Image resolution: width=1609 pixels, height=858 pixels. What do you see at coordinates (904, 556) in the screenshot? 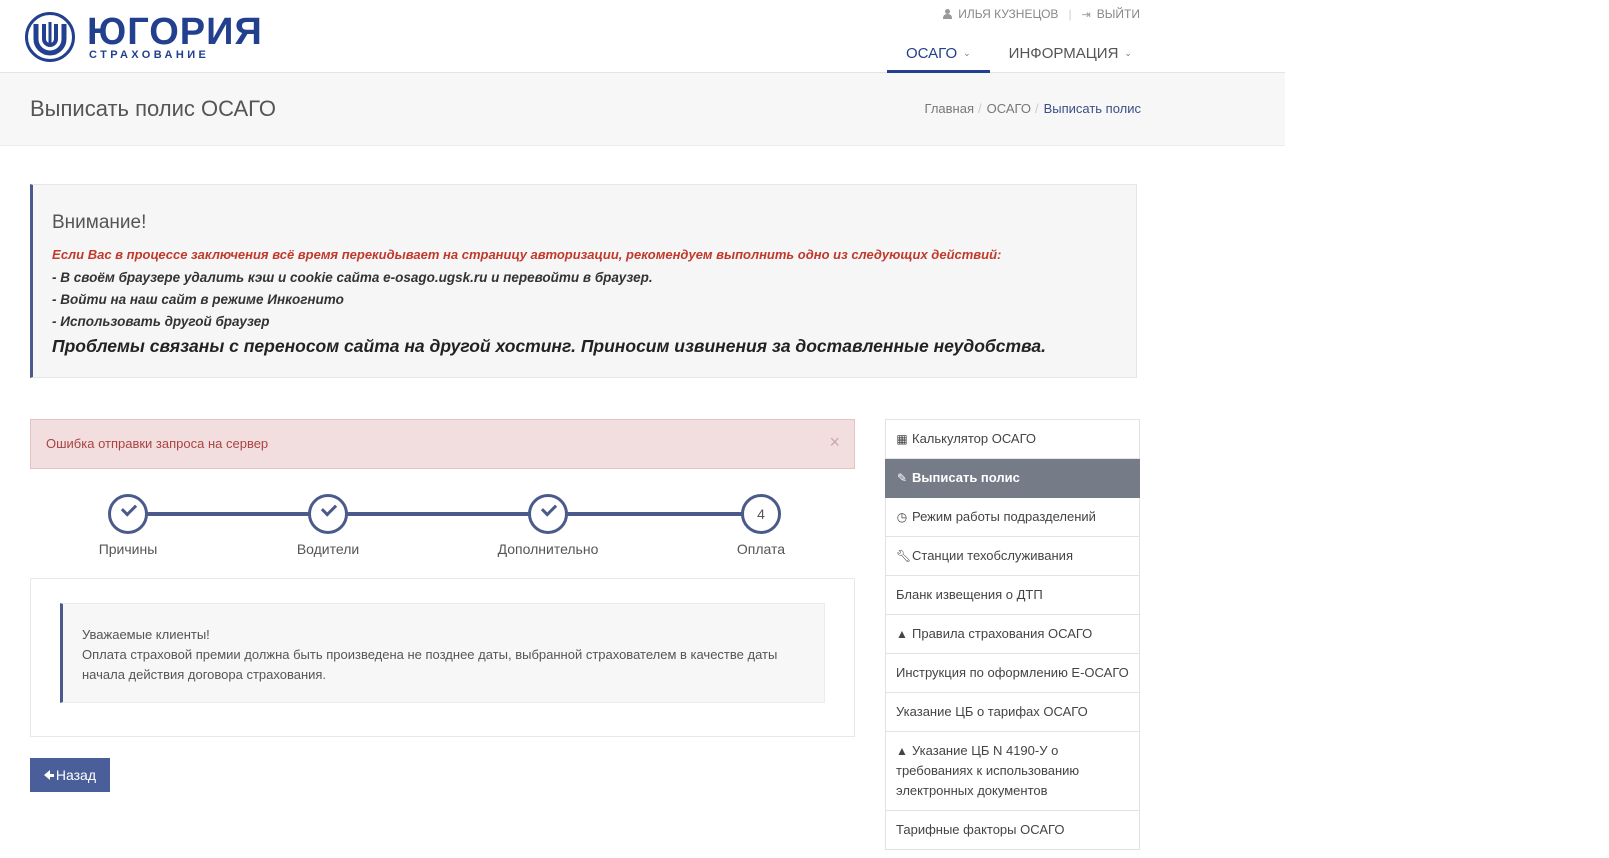
I see `wrench-icon: 🔧︎` at bounding box center [904, 556].